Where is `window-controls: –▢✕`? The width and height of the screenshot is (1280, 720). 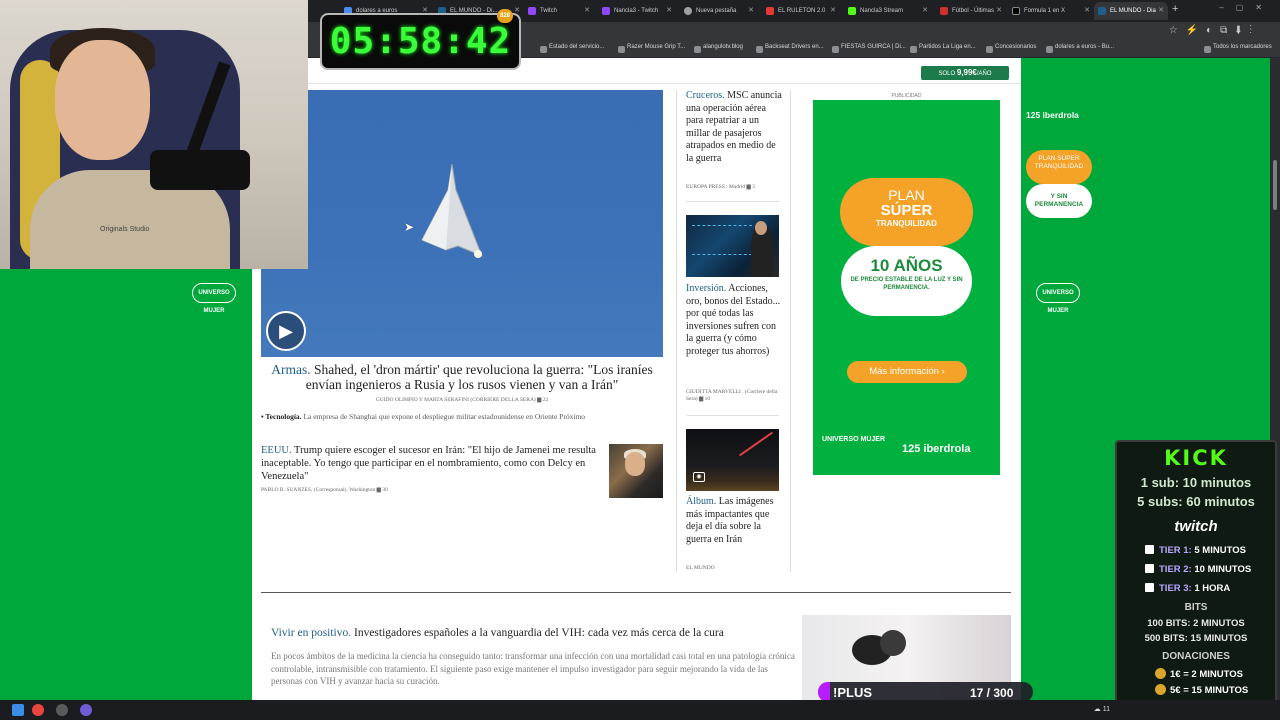 window-controls: –▢✕ is located at coordinates (1246, 7).